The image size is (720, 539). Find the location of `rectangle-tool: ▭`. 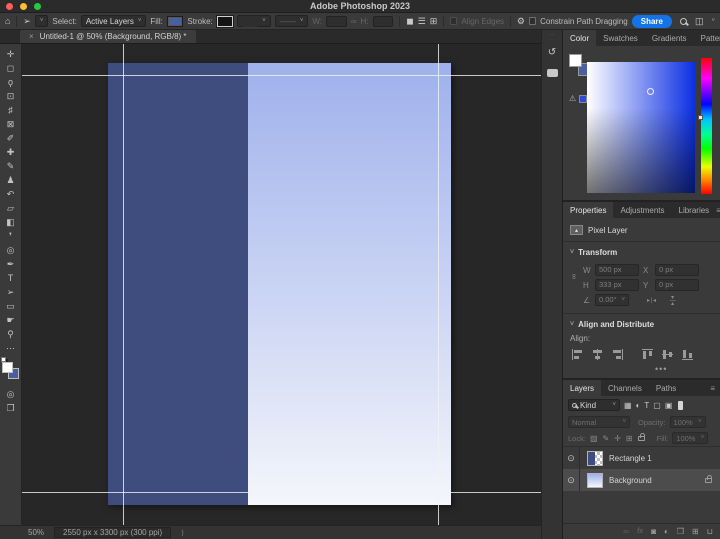

rectangle-tool: ▭ is located at coordinates (11, 306).